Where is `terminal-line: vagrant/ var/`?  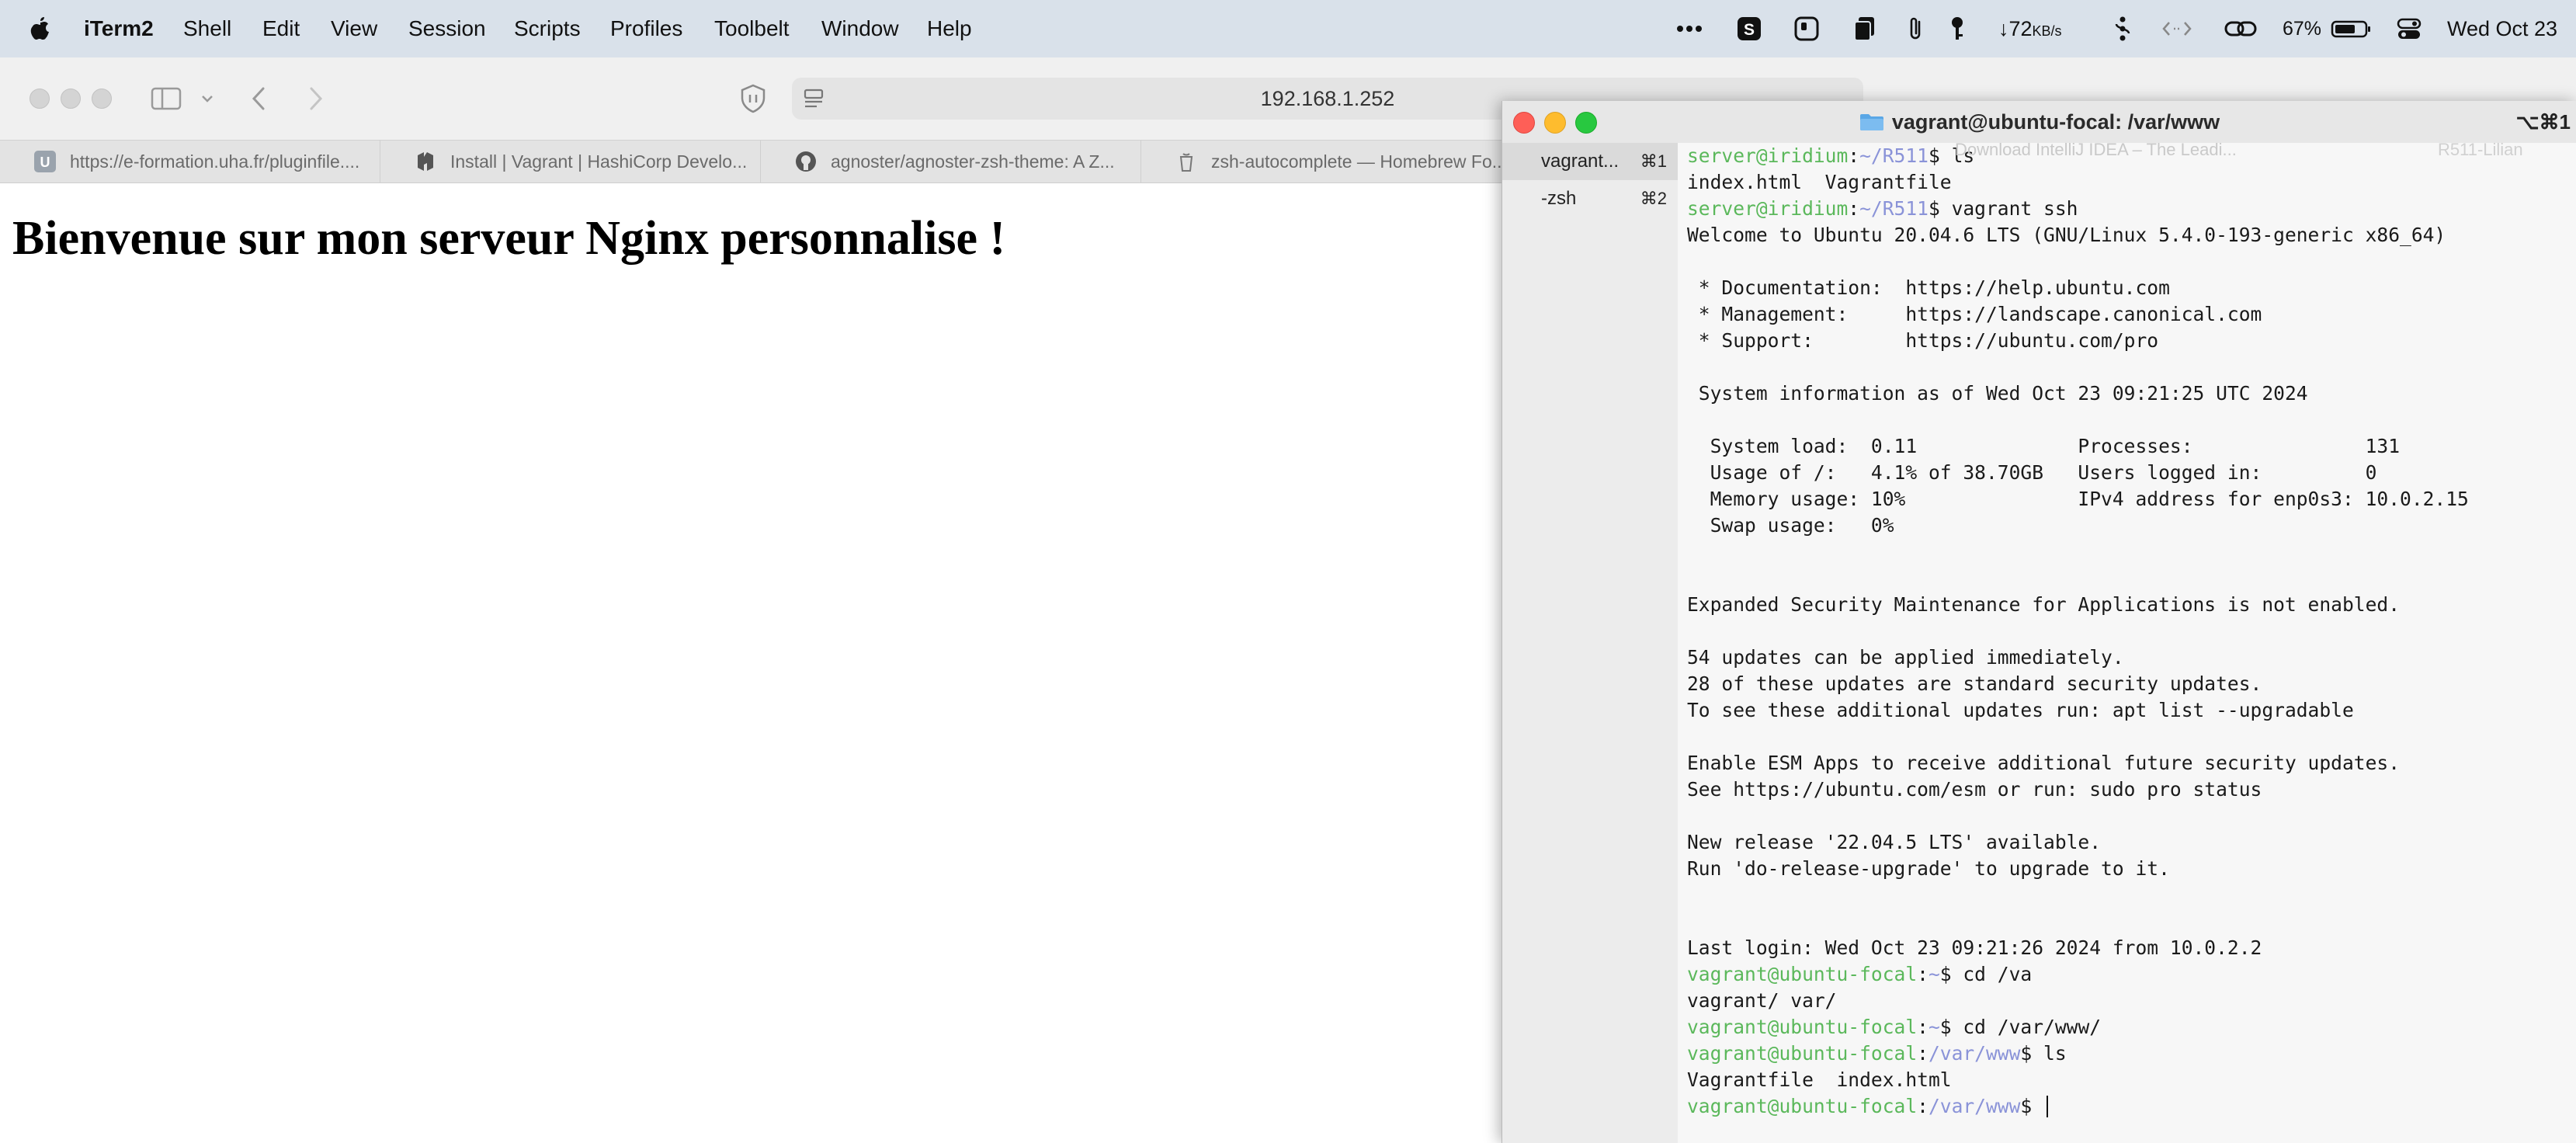
terminal-line: vagrant/ var/ is located at coordinates (1762, 1001).